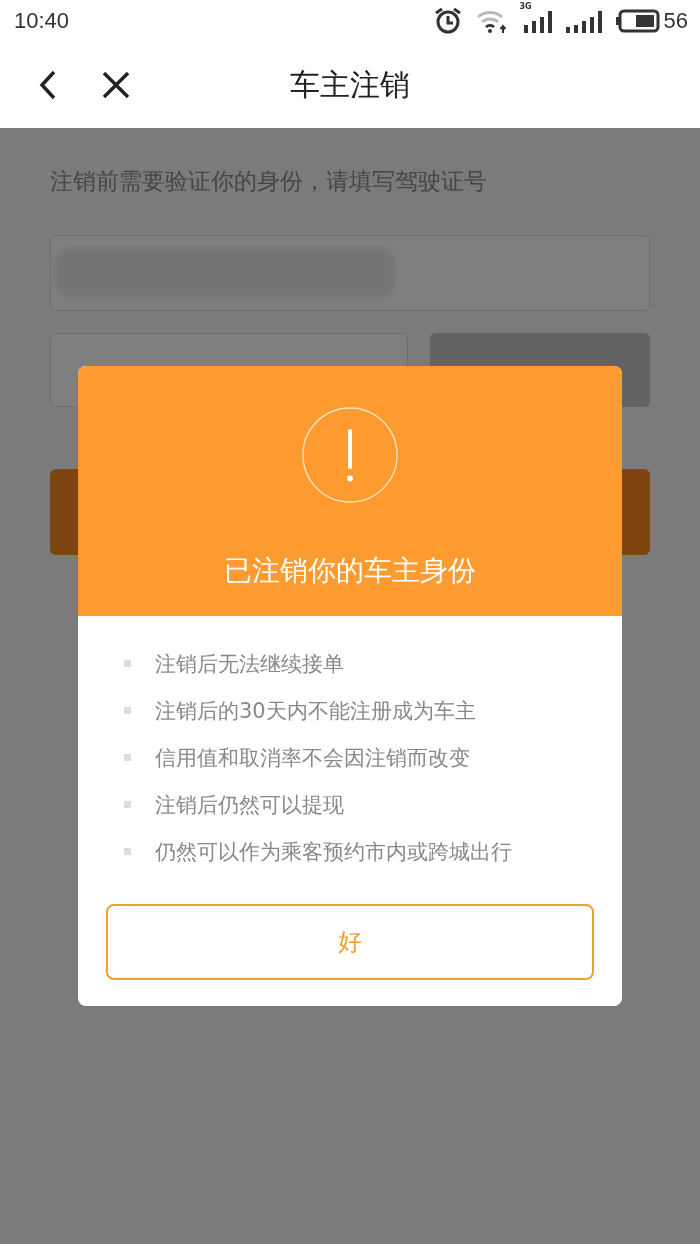  Describe the element at coordinates (675, 21) in the screenshot. I see `battery-level-text: 56` at that location.